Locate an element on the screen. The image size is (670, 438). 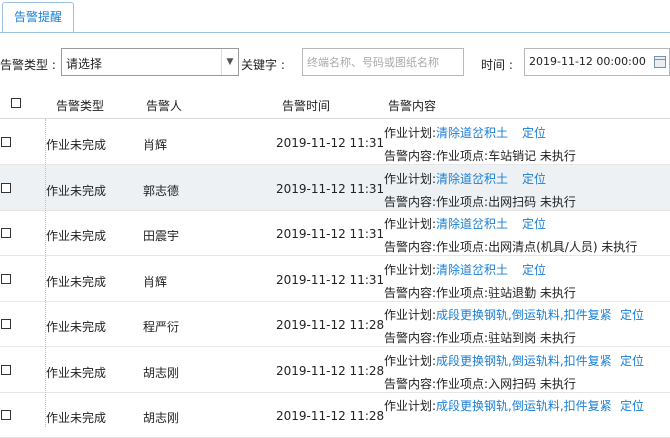
row-alarm-person: 田震宇 is located at coordinates (161, 236).